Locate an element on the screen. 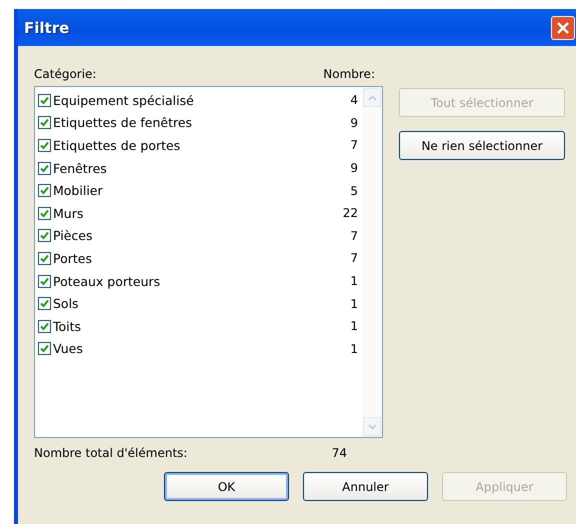 Image resolution: width=576 pixels, height=524 pixels. close-button is located at coordinates (563, 28).